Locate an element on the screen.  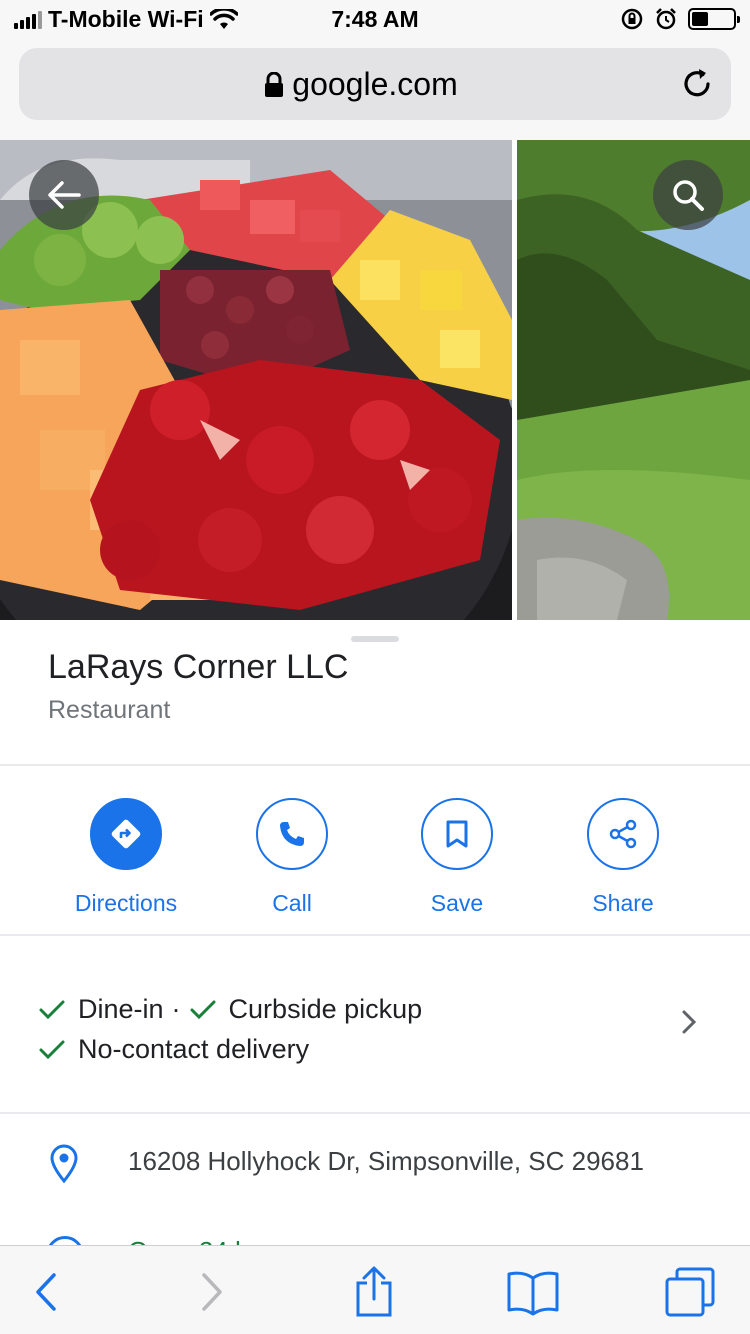
phone-icon is located at coordinates (292, 834).